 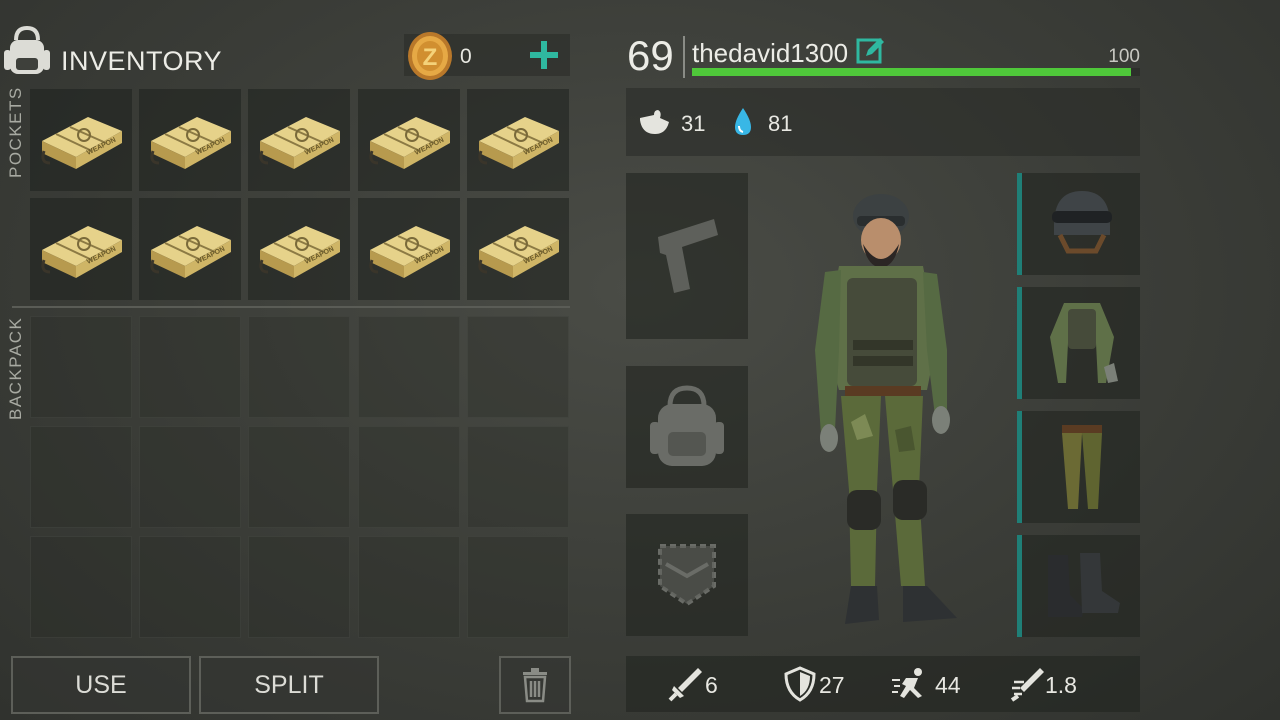 What do you see at coordinates (650, 55) in the screenshot?
I see `player-level: 69` at bounding box center [650, 55].